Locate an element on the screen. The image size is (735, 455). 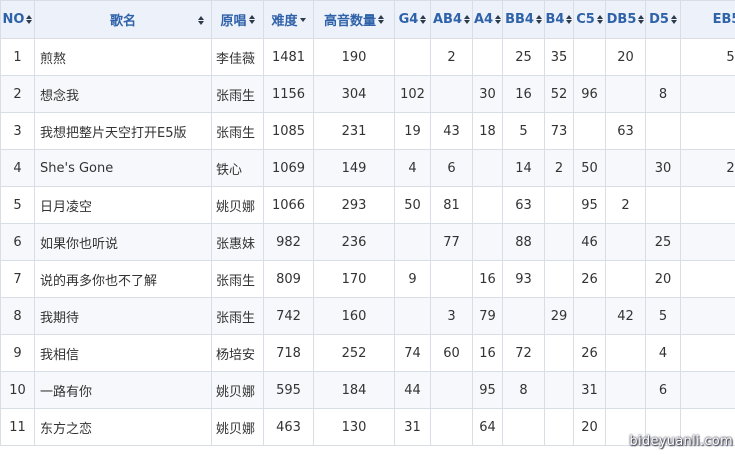
cell-b4: 2 is located at coordinates (559, 168).